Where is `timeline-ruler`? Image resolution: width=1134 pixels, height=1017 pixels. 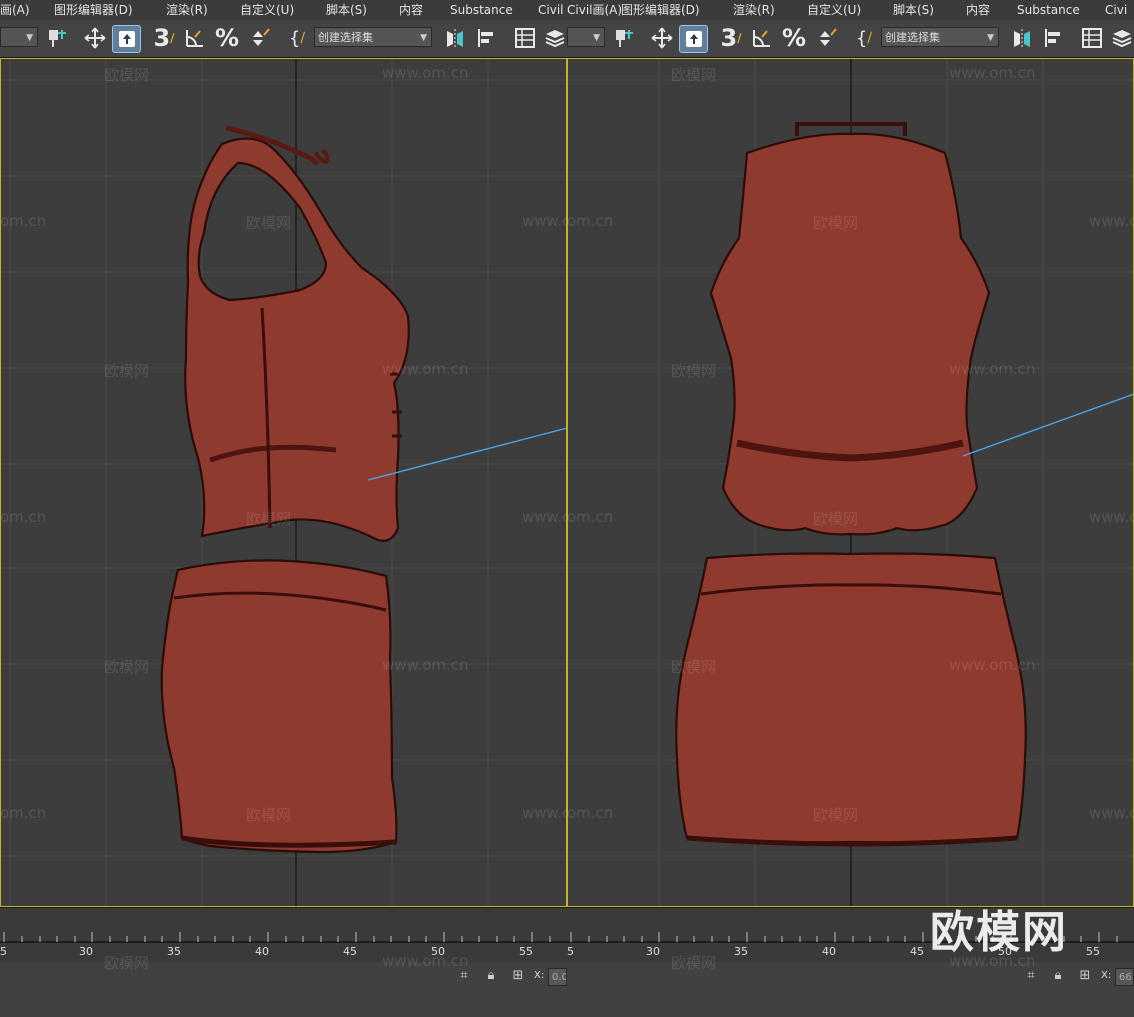
timeline-ruler is located at coordinates (283, 937).